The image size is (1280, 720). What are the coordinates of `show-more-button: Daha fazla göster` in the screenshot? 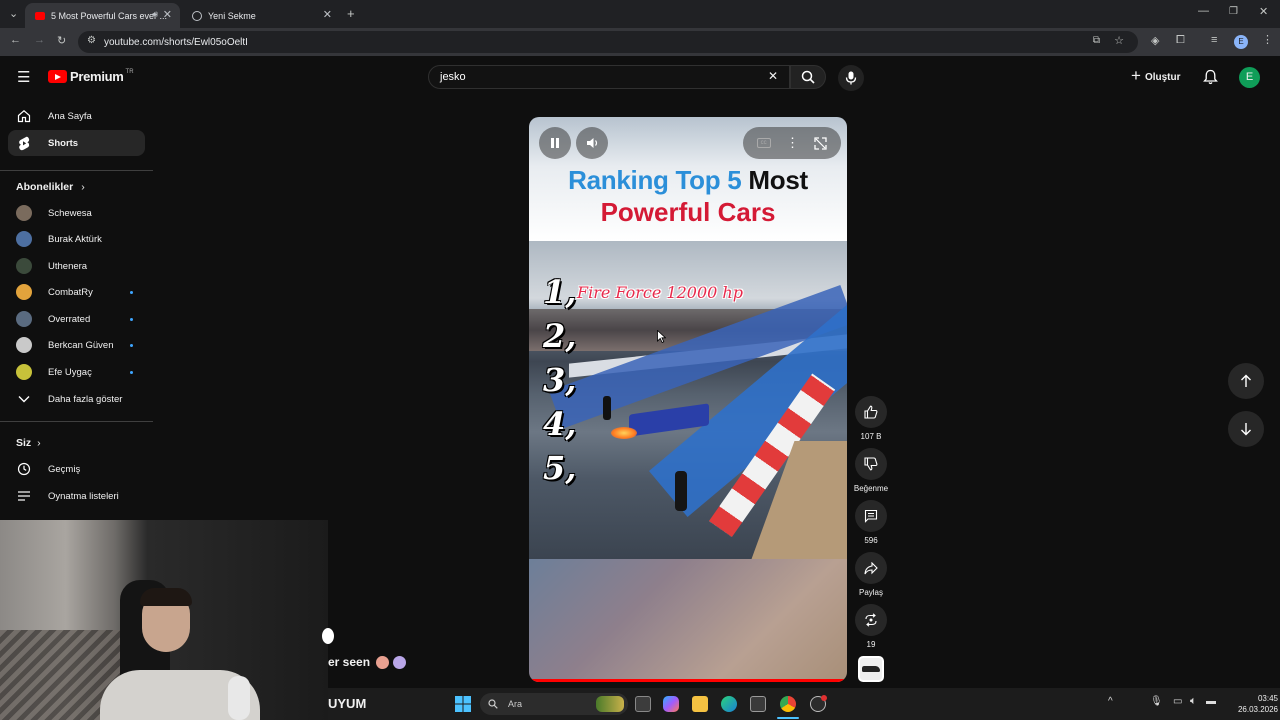 It's located at (76, 399).